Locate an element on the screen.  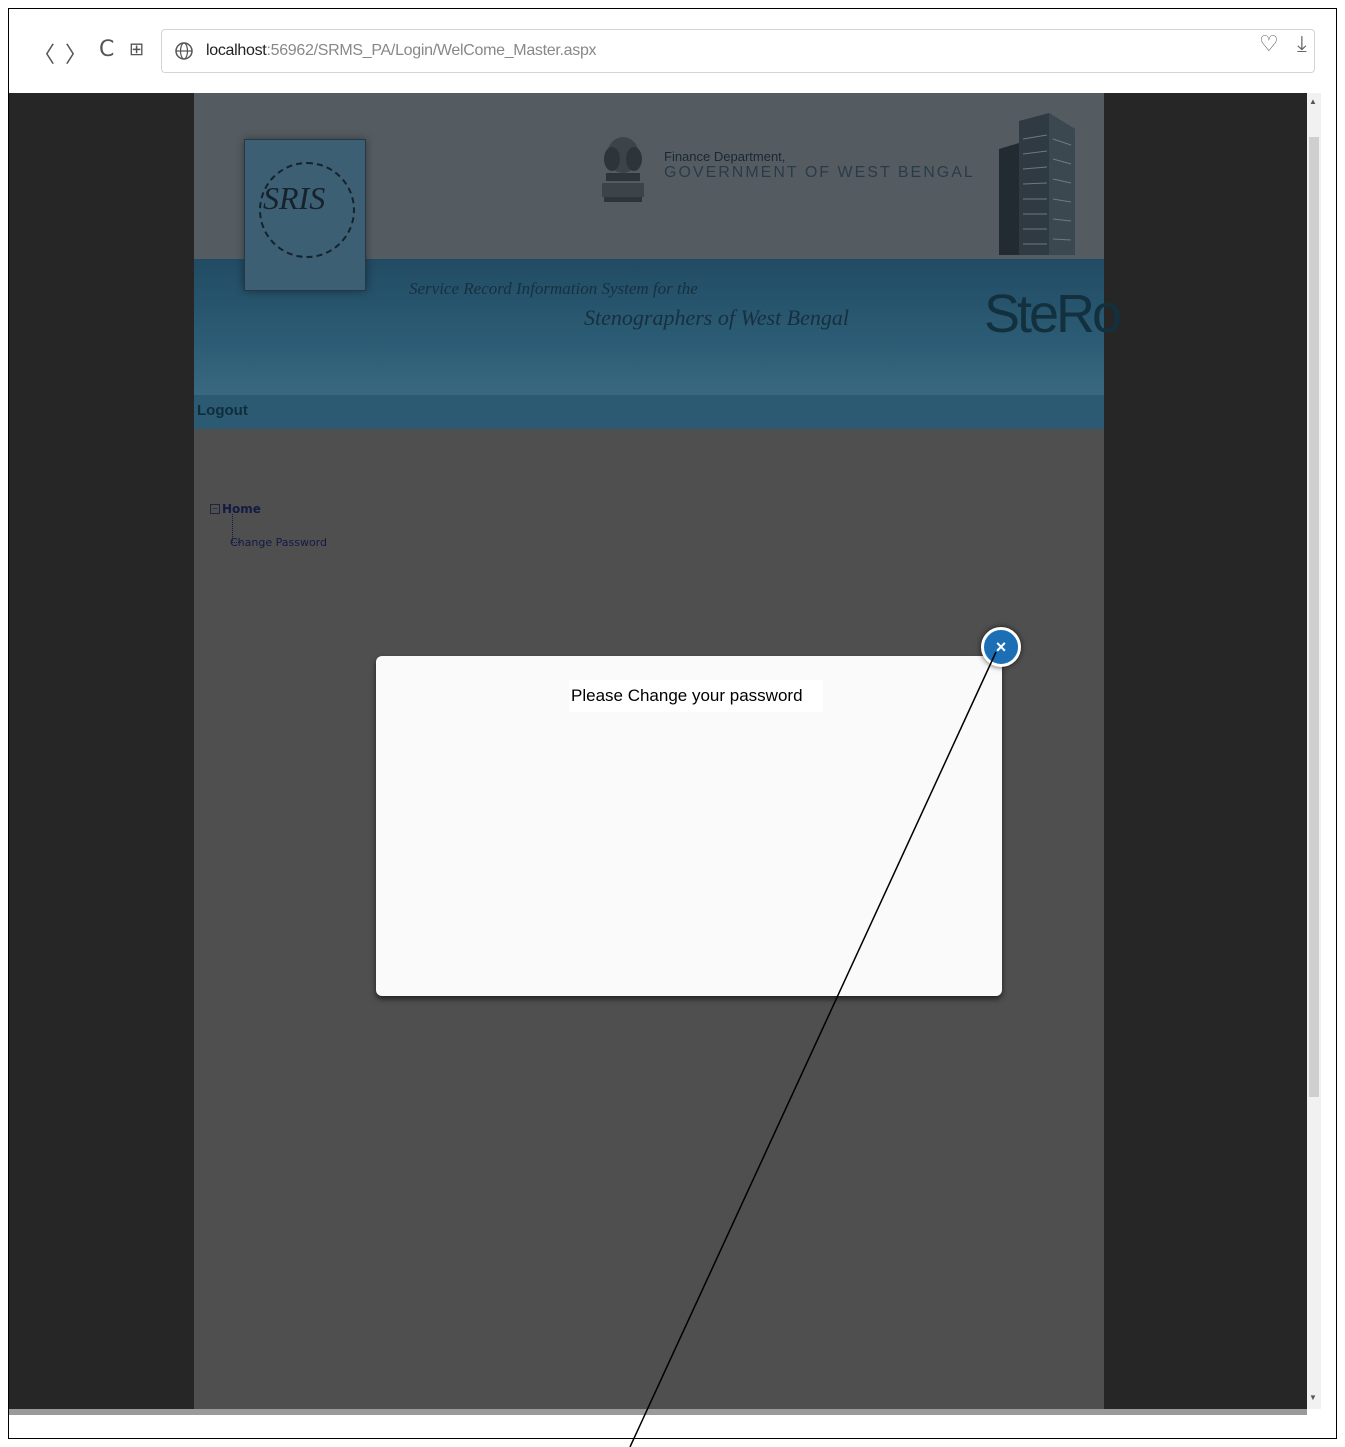
tree-home-label: Home is located at coordinates (241, 509).